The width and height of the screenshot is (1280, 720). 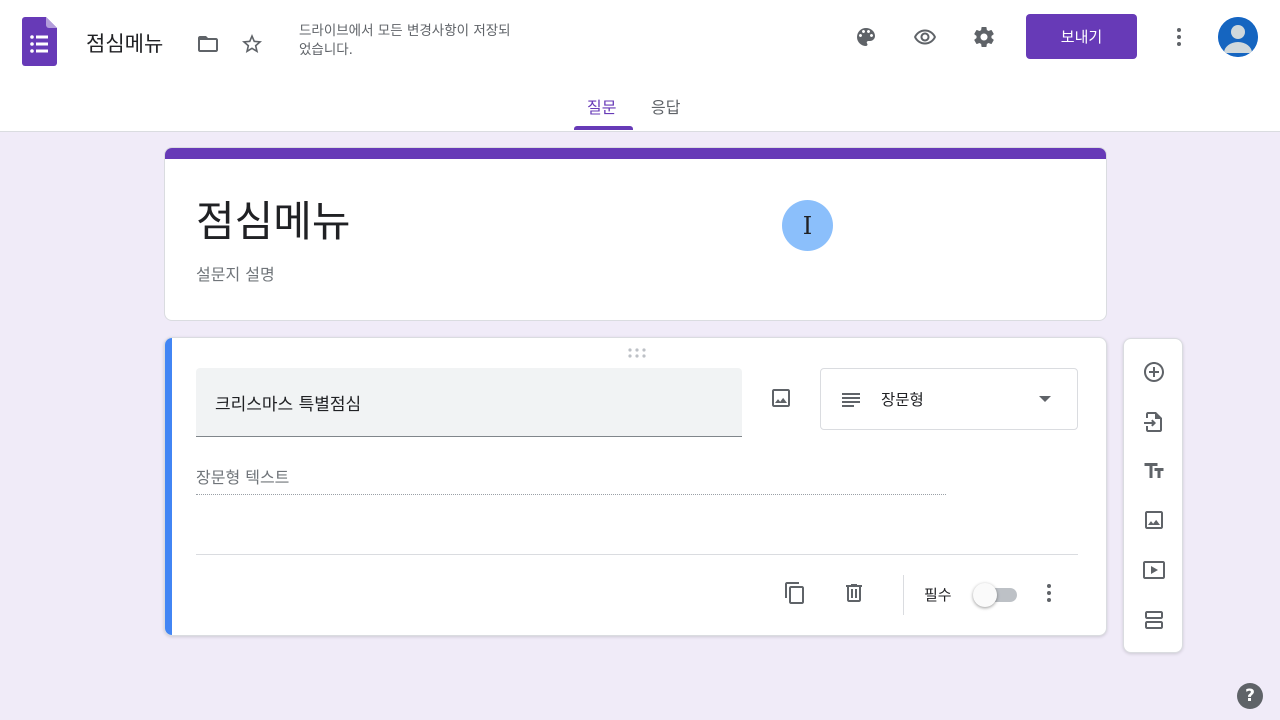 I want to click on active-question-indicator, so click(x=168, y=486).